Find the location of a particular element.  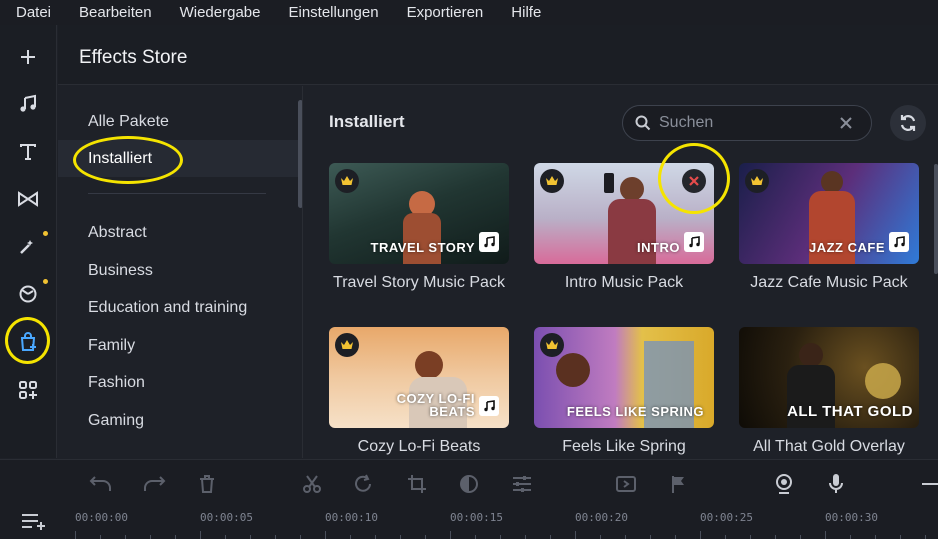

refresh-button is located at coordinates (908, 123).